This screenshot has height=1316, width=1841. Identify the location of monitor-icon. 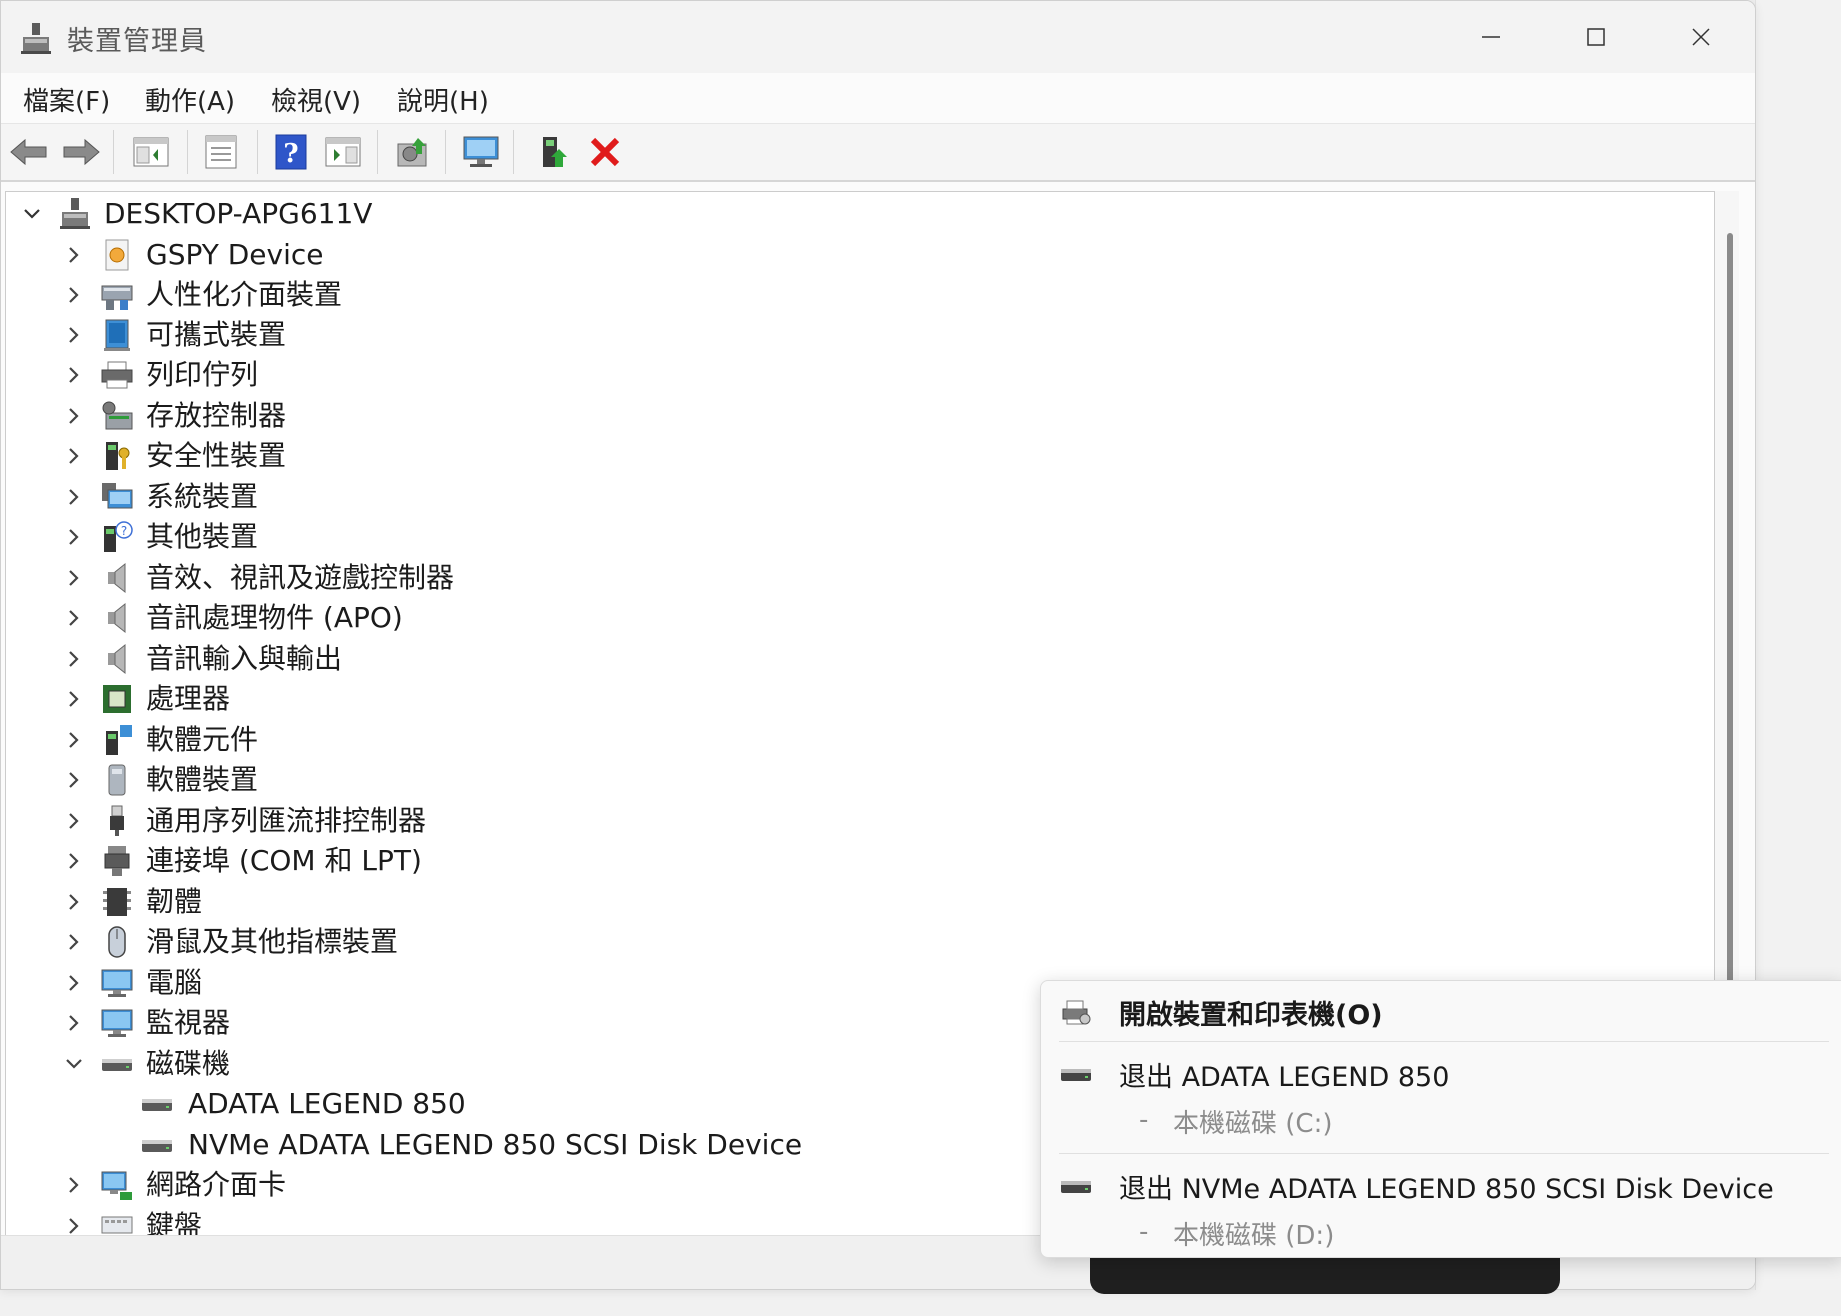
(117, 1023).